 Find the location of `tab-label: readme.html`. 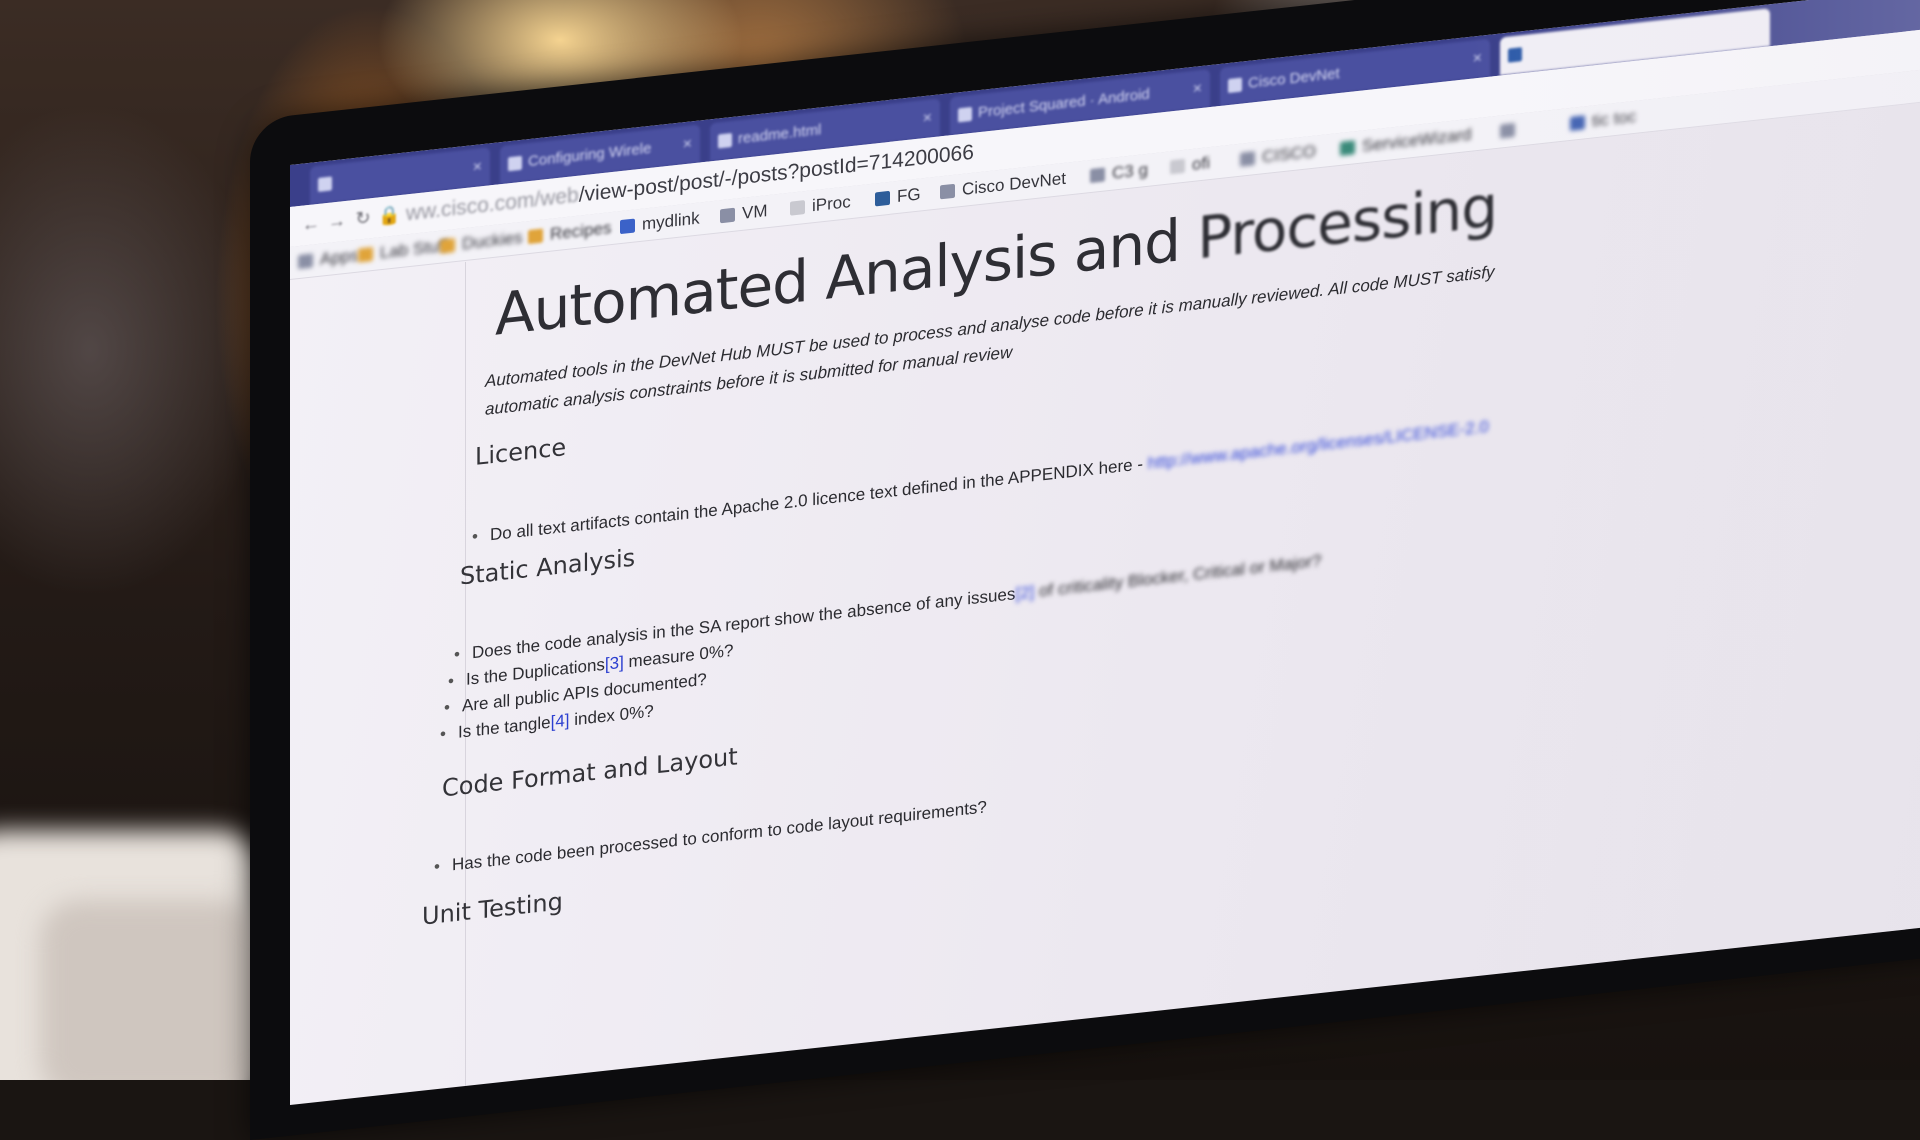

tab-label: readme.html is located at coordinates (780, 134).